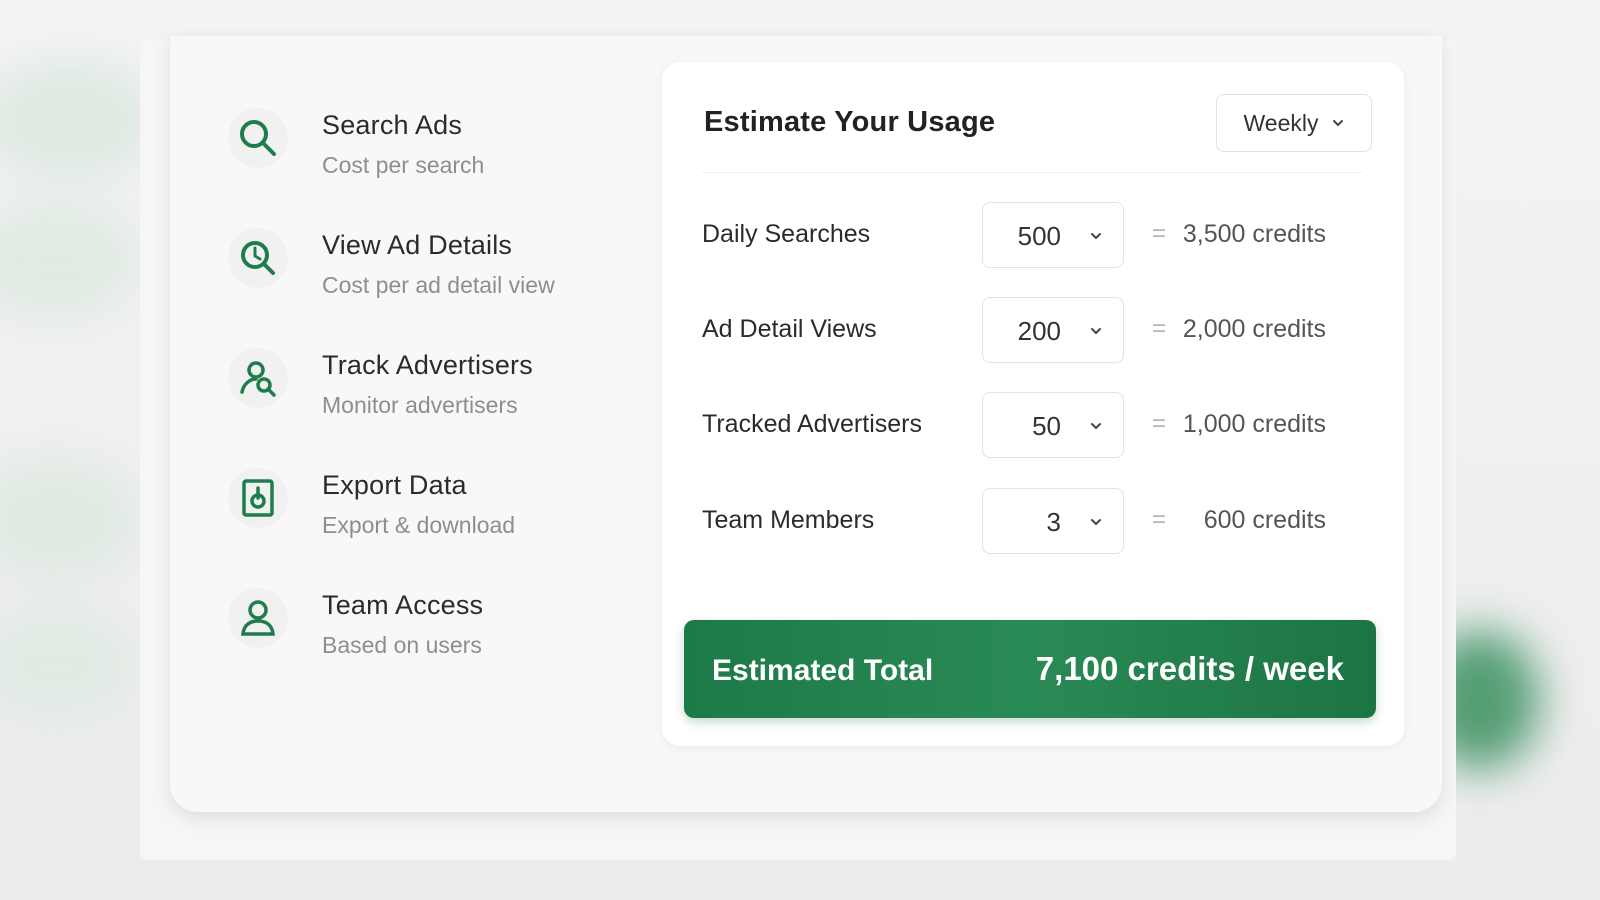  I want to click on user-search-icon, so click(258, 378).